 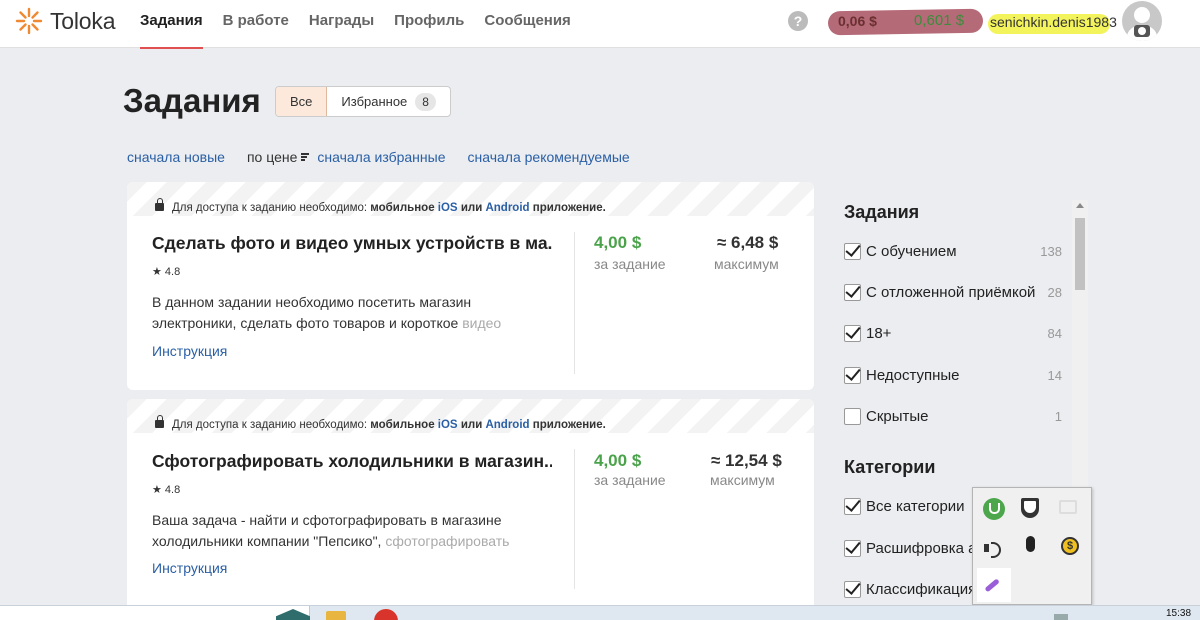 I want to click on filter-unavailable: Недоступные 14, so click(x=953, y=375).